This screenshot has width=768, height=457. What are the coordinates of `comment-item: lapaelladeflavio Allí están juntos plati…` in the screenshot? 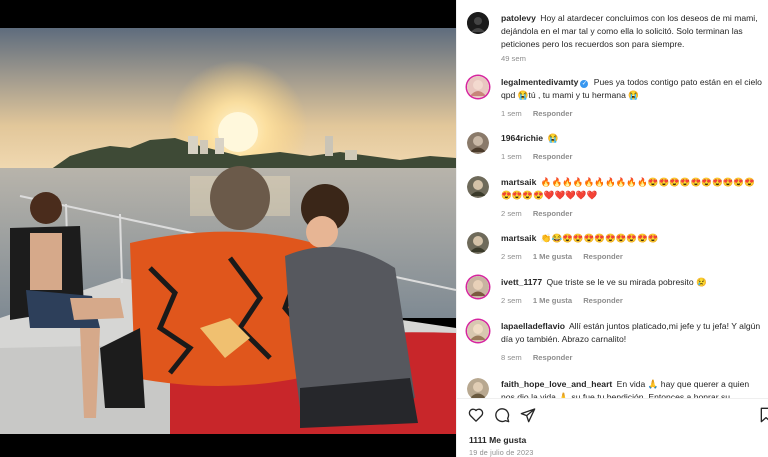 It's located at (616, 344).